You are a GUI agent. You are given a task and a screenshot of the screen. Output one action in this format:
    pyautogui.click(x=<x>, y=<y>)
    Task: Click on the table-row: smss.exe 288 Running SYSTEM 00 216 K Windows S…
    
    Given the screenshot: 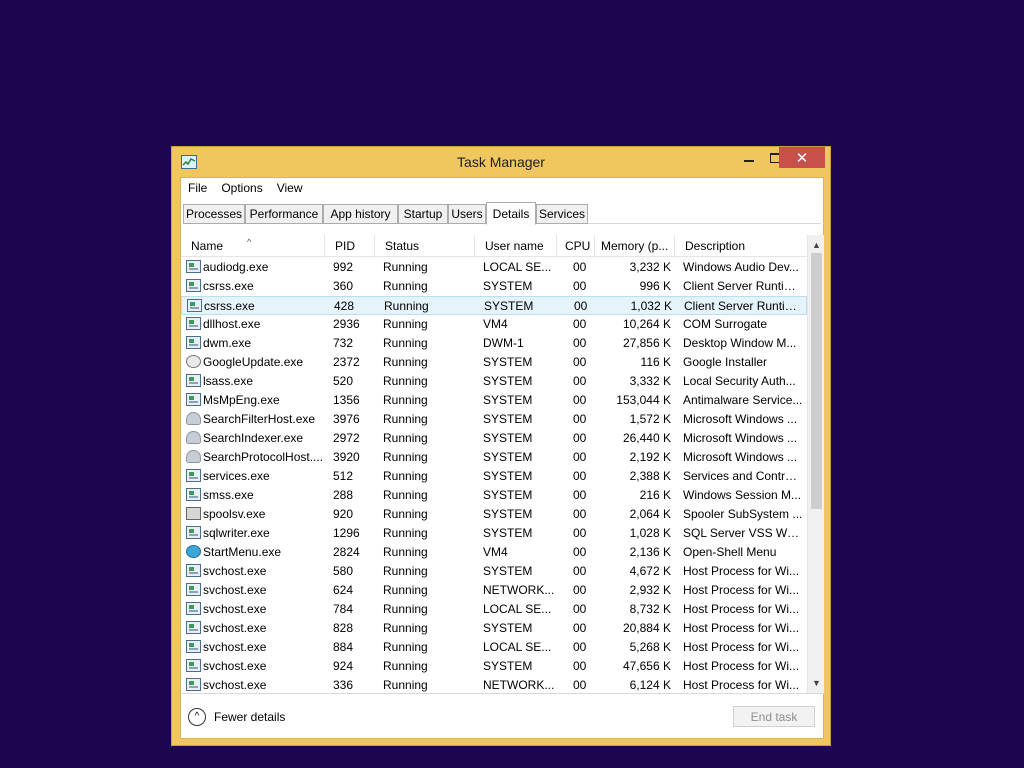 What is the action you would take?
    pyautogui.click(x=494, y=495)
    